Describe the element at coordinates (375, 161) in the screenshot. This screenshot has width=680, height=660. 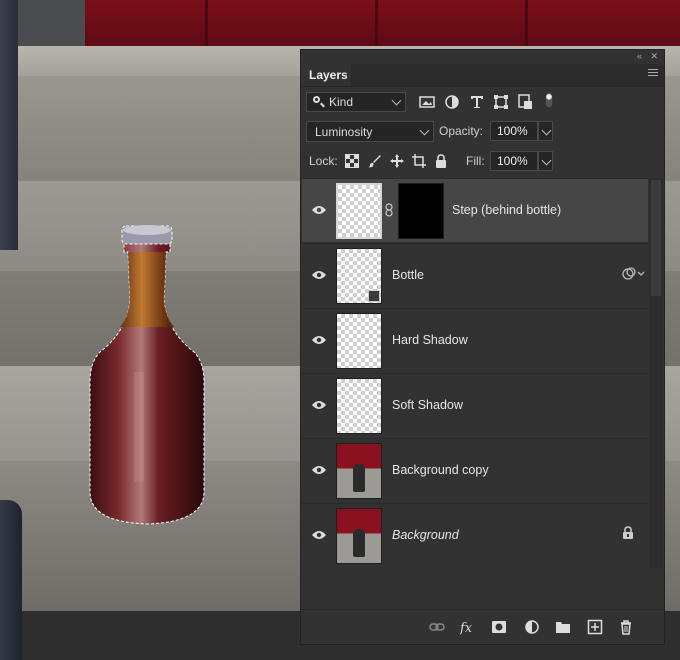
I see `lock-paint-icon` at that location.